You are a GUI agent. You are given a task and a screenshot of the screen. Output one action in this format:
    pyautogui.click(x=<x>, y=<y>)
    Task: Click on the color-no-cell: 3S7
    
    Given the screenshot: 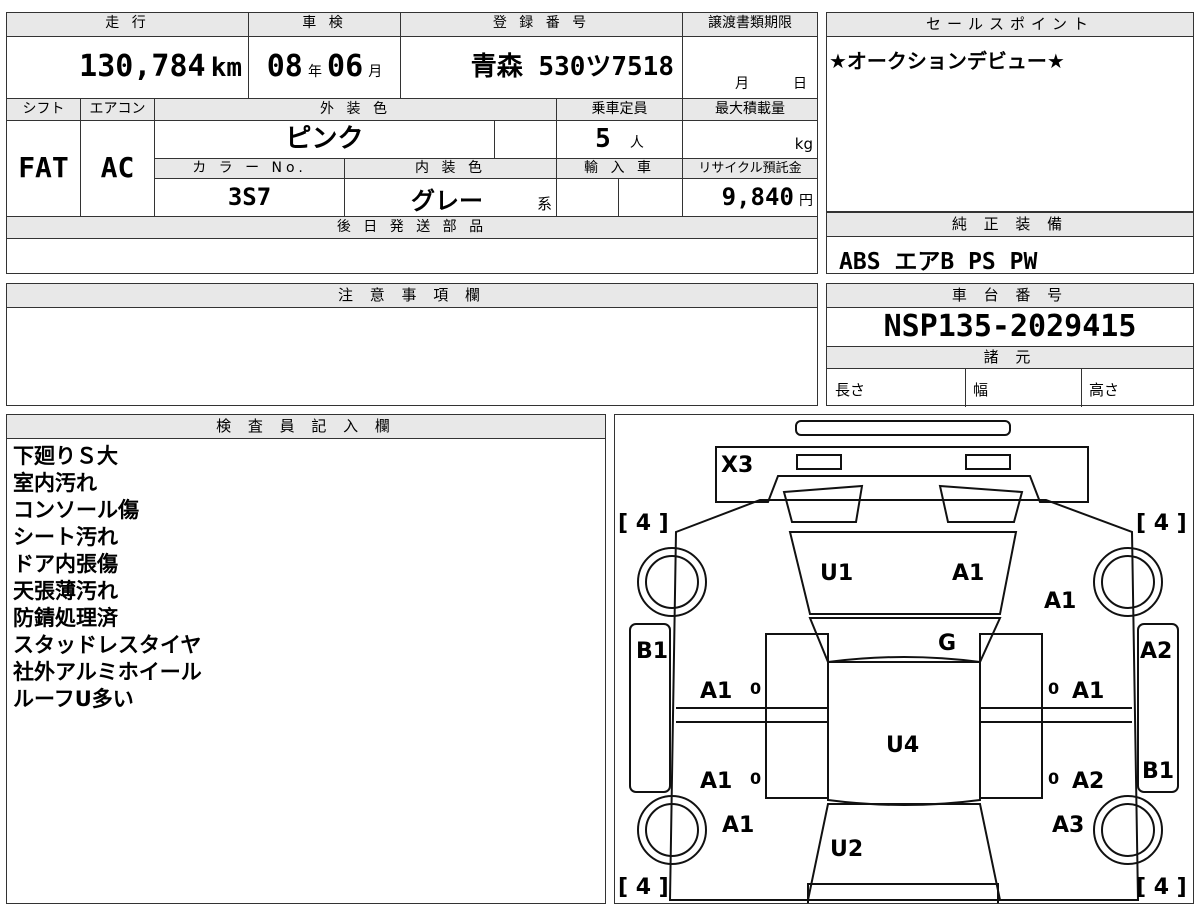 What is the action you would take?
    pyautogui.click(x=250, y=198)
    